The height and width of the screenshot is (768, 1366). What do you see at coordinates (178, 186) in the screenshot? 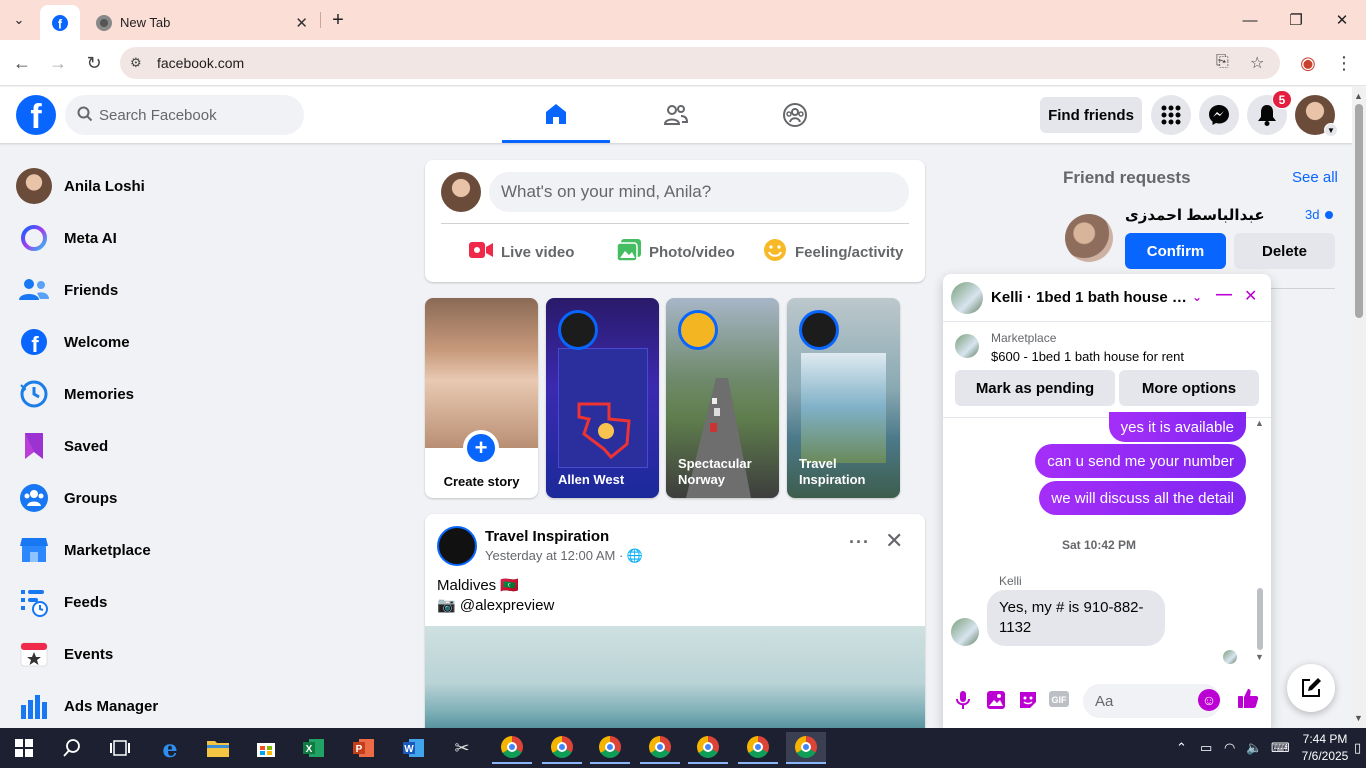
I see `sidebar-item-profile: Anila Loshi` at bounding box center [178, 186].